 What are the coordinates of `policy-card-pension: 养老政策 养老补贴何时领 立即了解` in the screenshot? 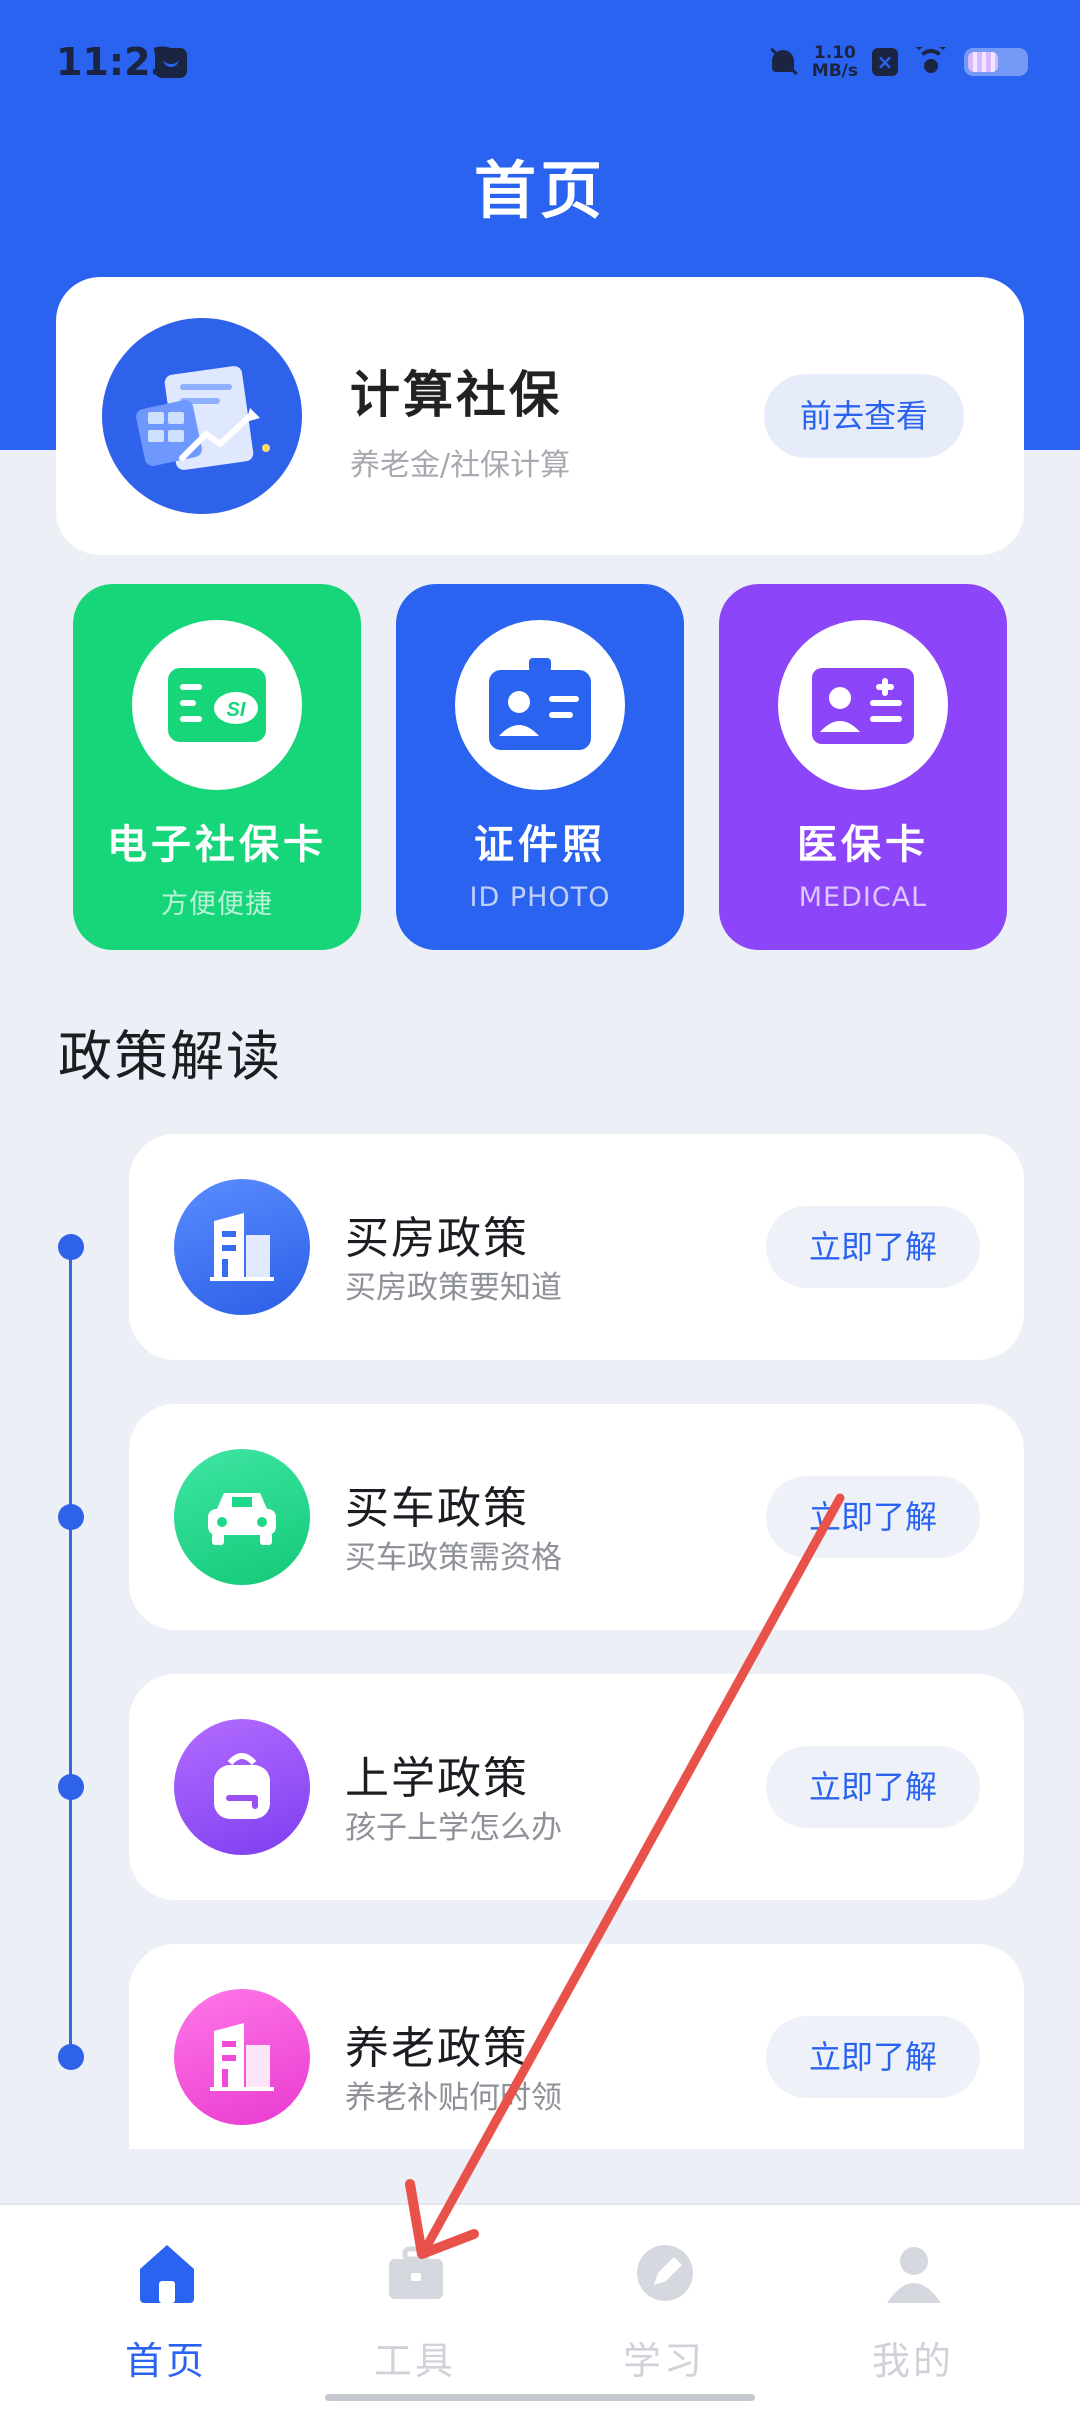 It's located at (576, 2046).